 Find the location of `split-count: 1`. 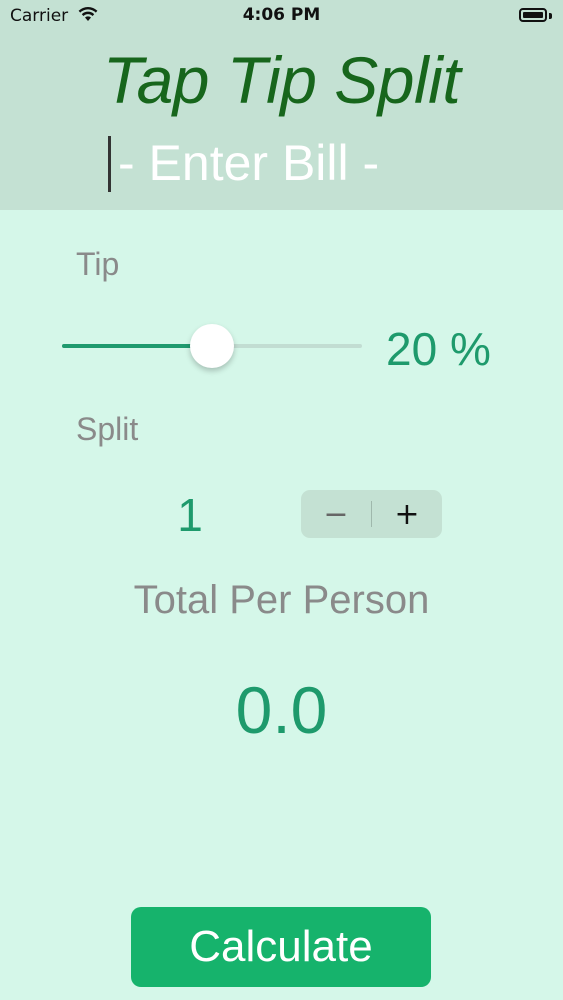

split-count: 1 is located at coordinates (190, 515).